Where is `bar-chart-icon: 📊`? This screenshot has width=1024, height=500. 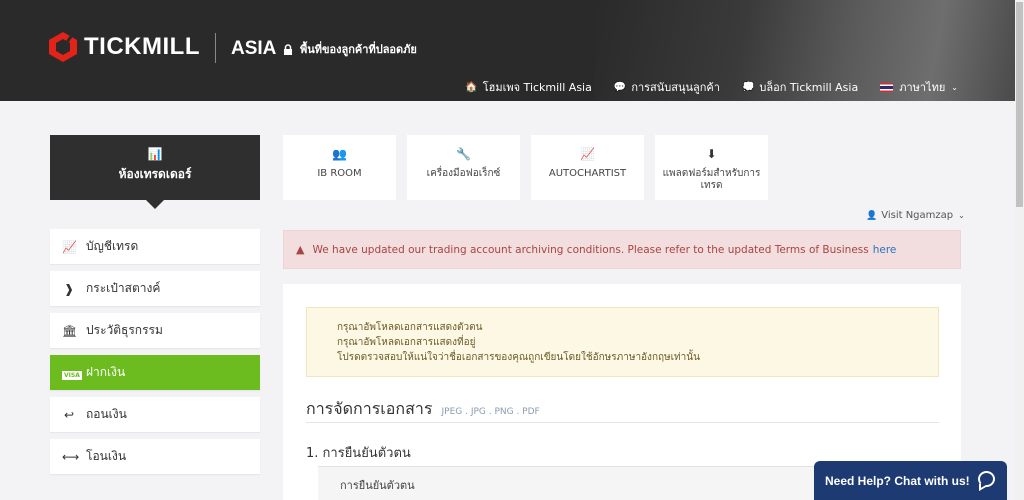
bar-chart-icon: 📊 is located at coordinates (155, 154).